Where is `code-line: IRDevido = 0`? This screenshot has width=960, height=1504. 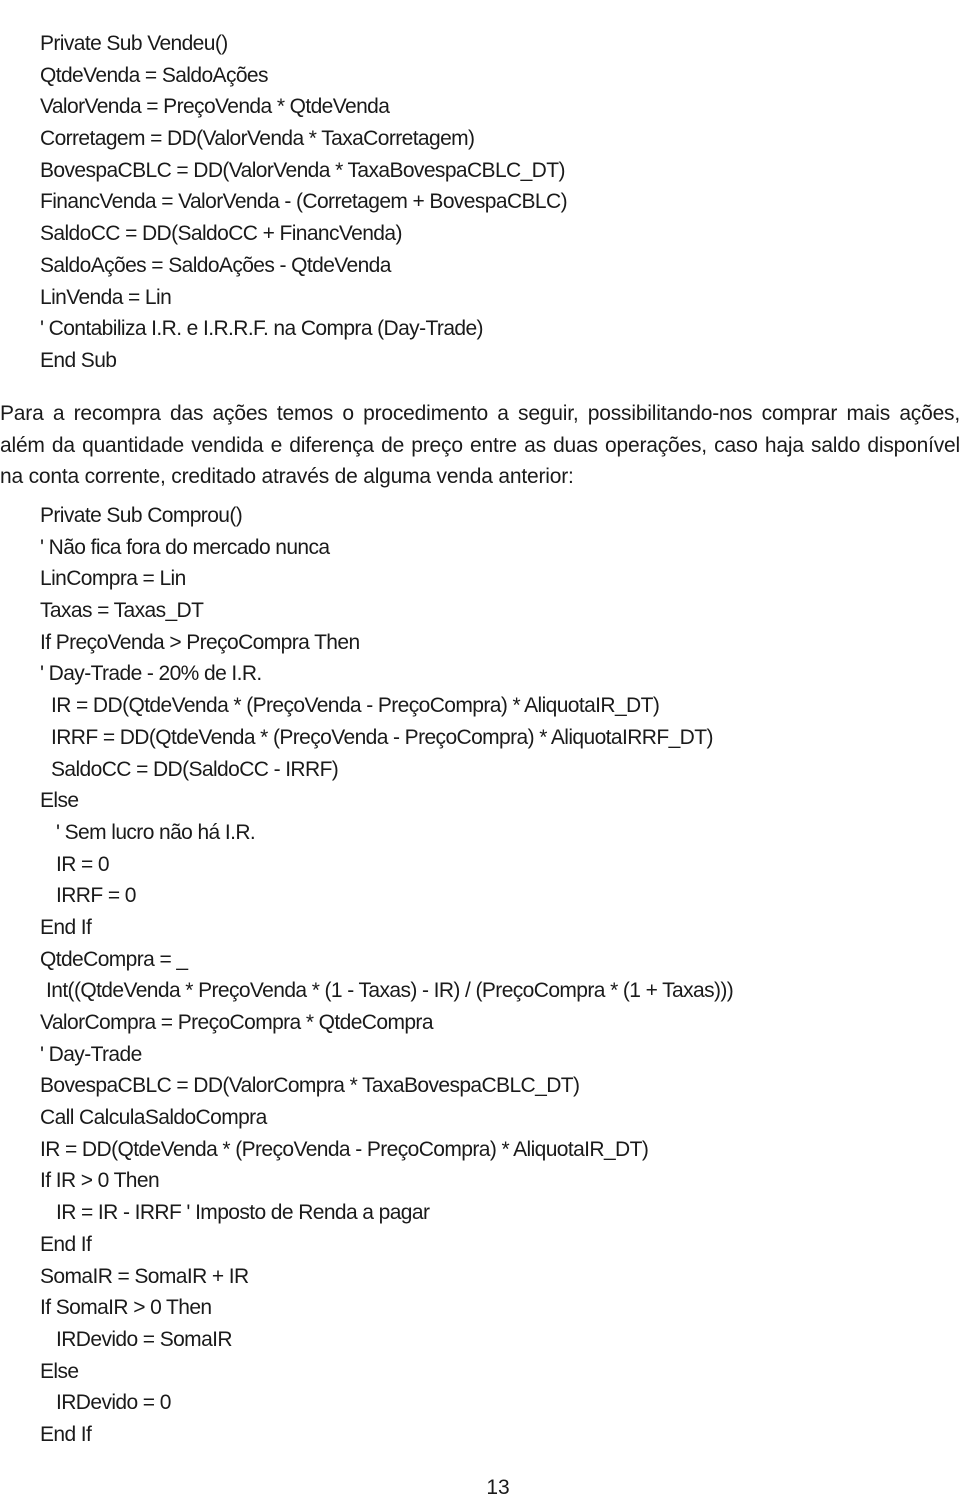
code-line: IRDevido = 0 is located at coordinates (113, 1403).